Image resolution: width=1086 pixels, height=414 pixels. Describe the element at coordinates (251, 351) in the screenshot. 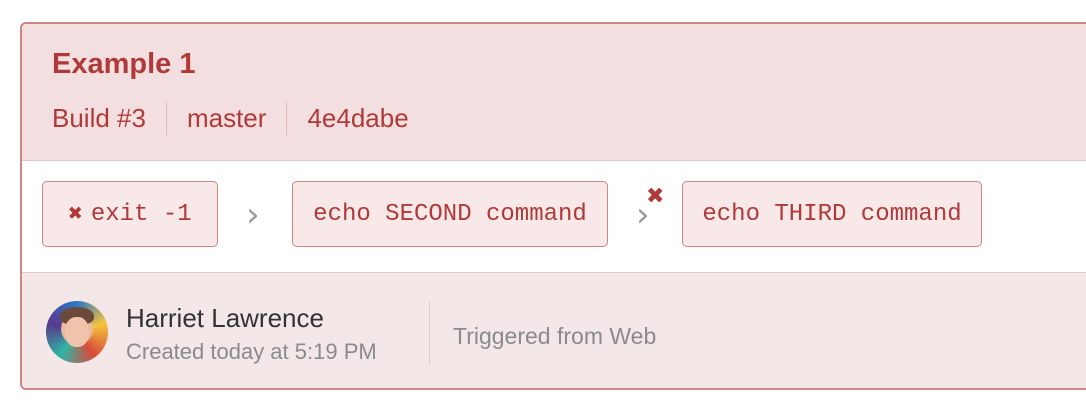

I see `created-time: Created today at 5:19 PM` at that location.